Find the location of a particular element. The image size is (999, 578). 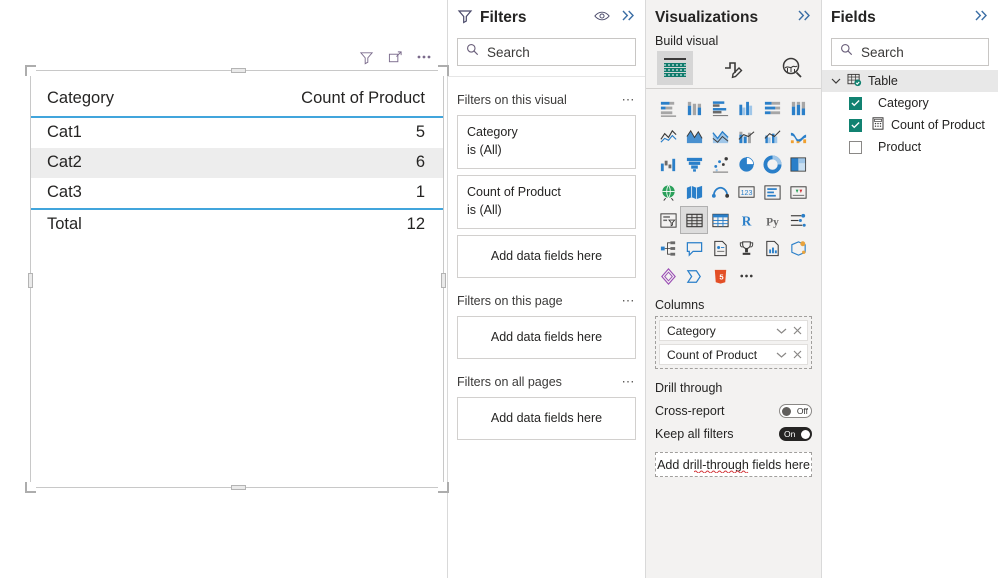

resize-handle-nw is located at coordinates (30, 70).